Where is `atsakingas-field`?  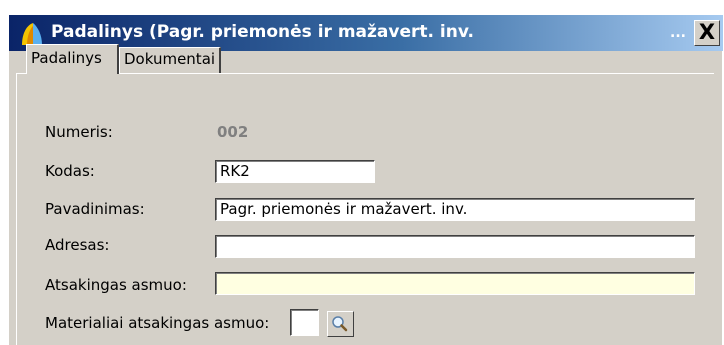 atsakingas-field is located at coordinates (455, 283).